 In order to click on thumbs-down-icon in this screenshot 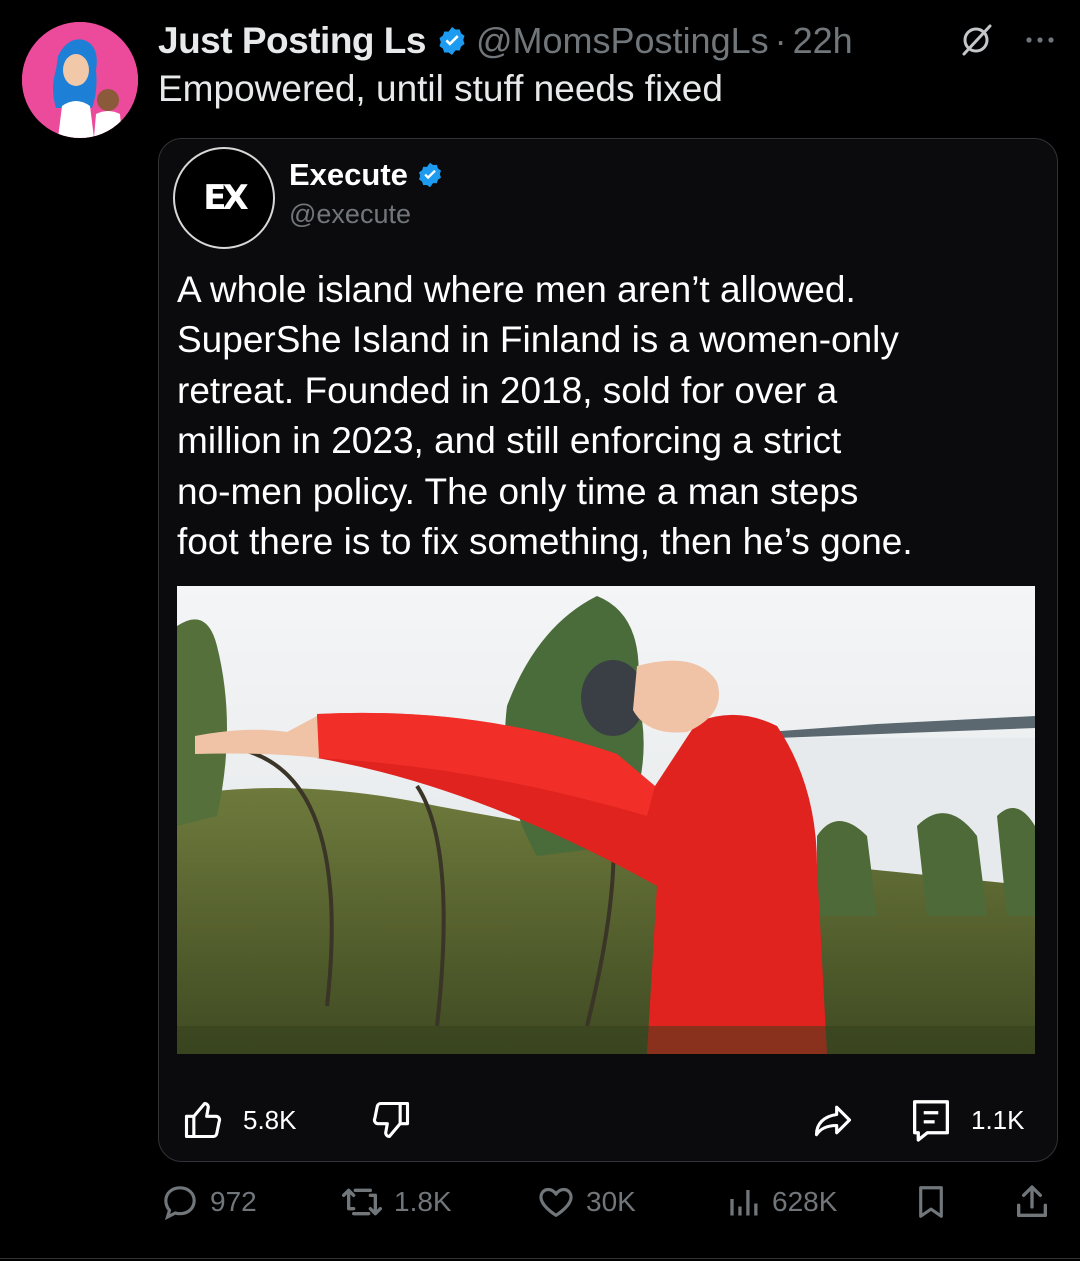, I will do `click(391, 1120)`.